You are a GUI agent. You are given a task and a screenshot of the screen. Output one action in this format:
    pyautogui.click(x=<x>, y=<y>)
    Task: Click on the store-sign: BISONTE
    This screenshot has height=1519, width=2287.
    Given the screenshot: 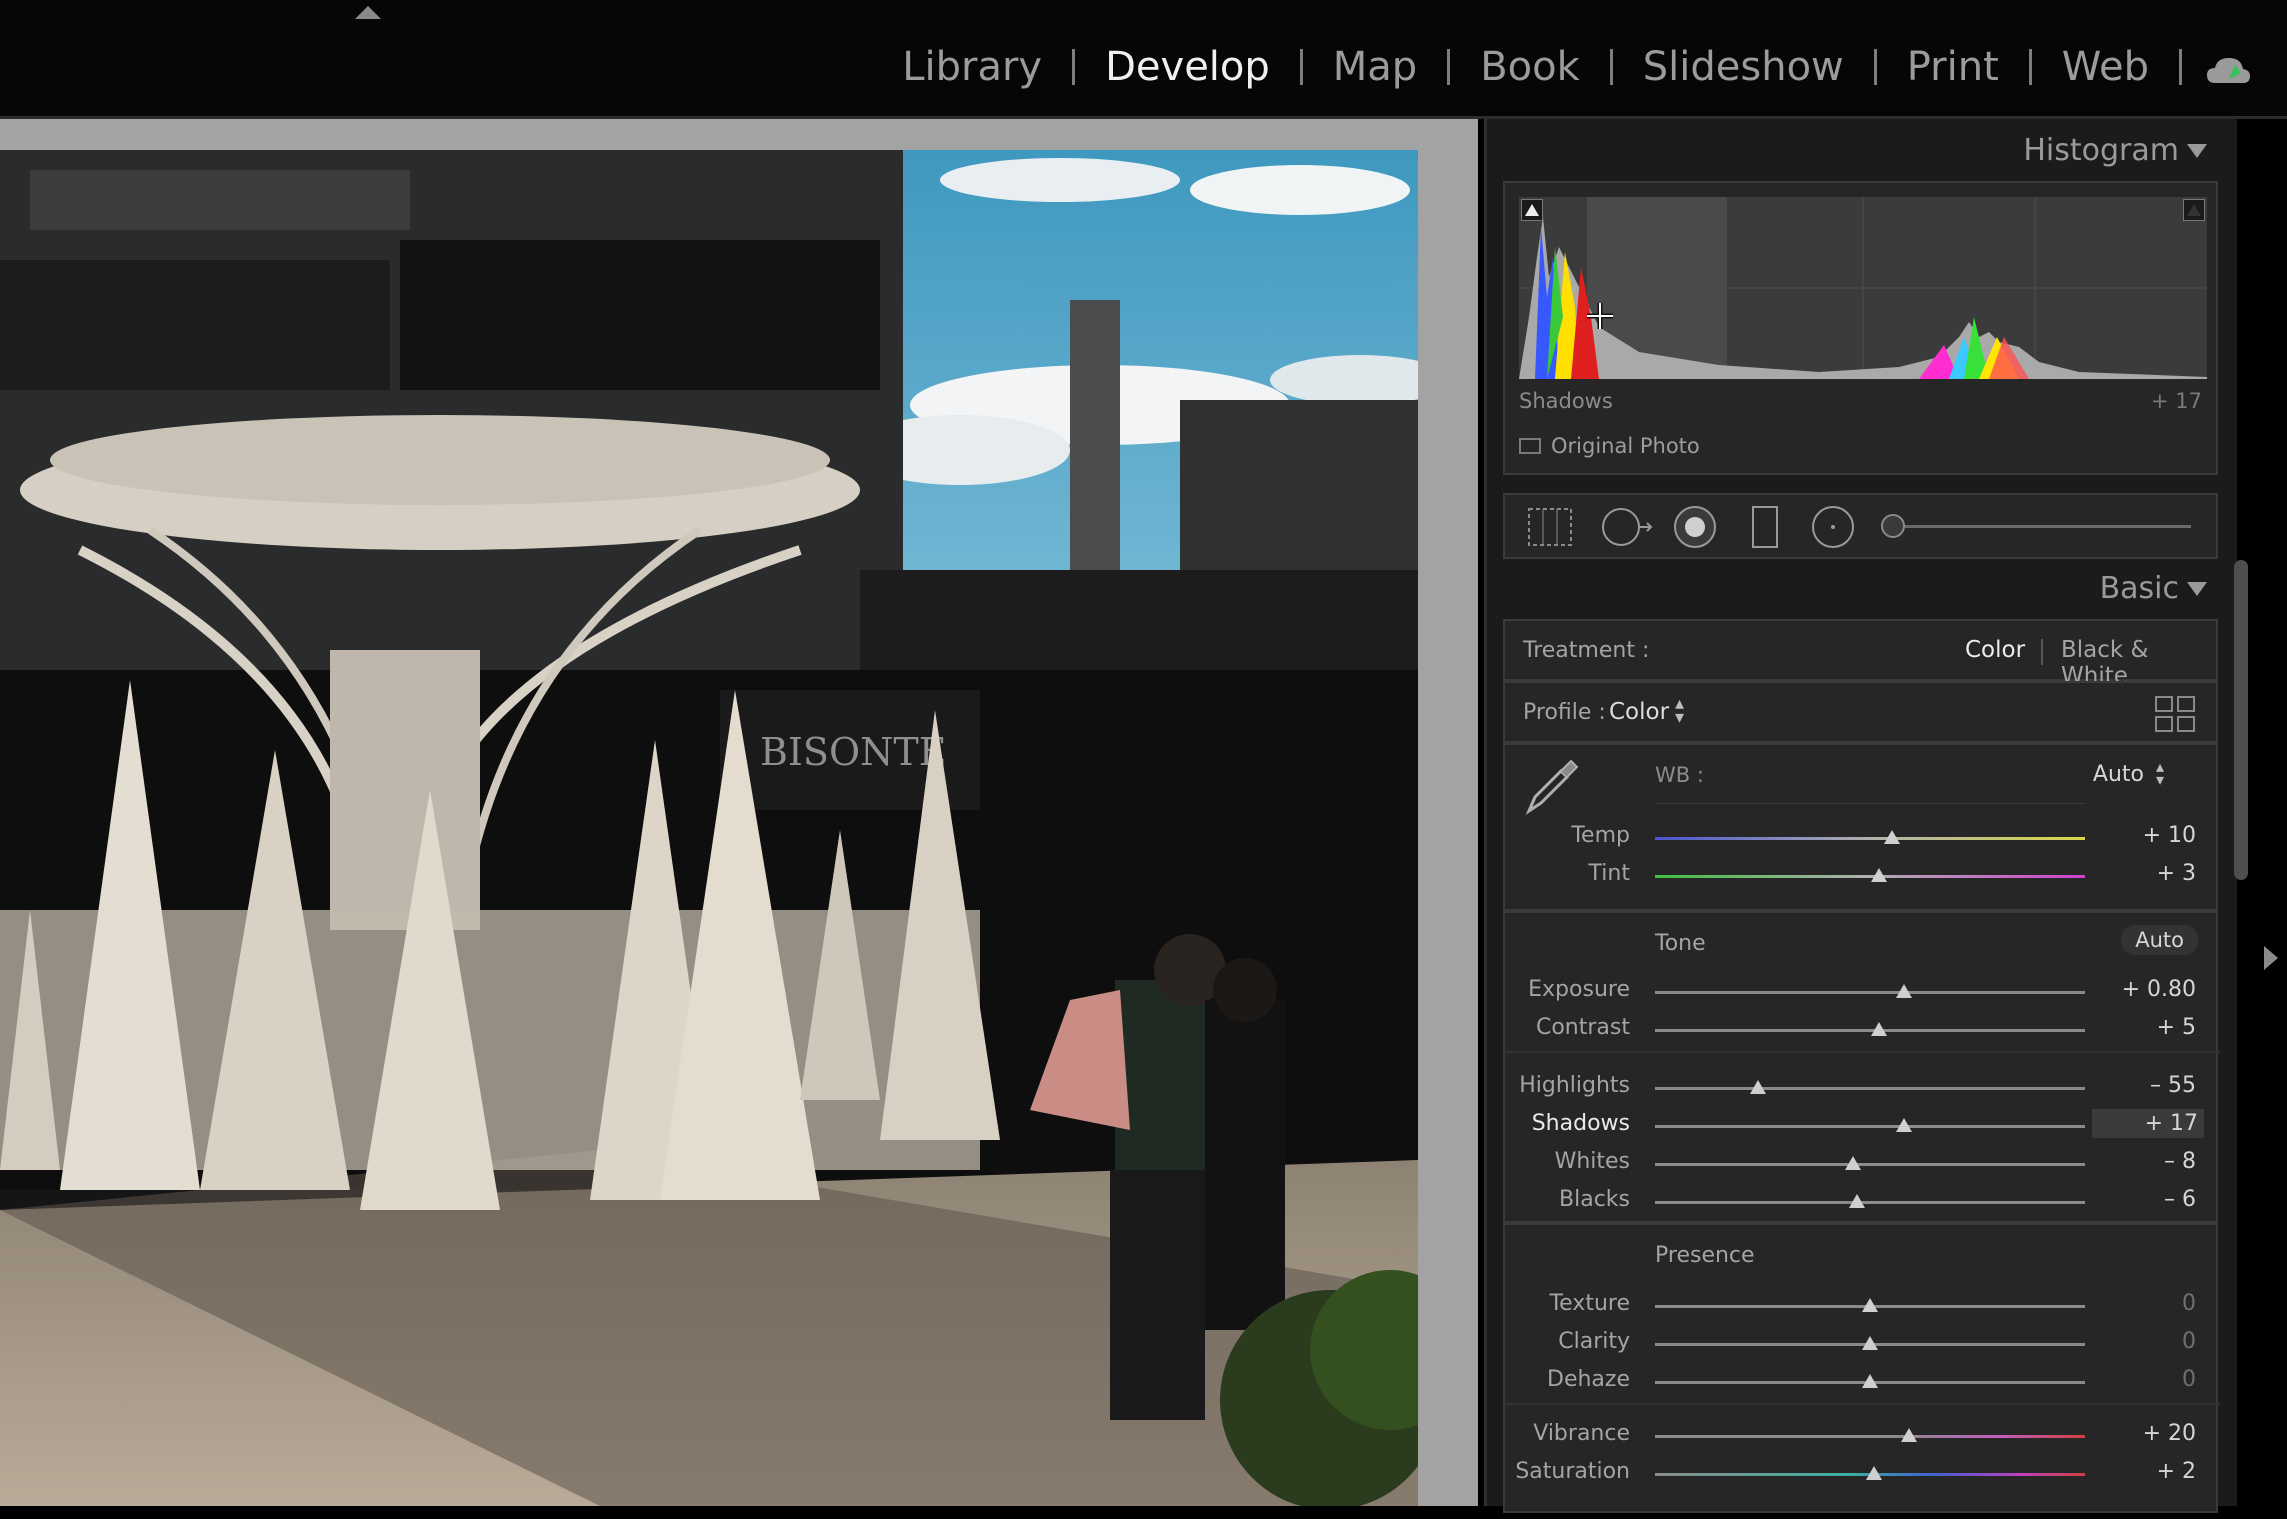 What is the action you would take?
    pyautogui.click(x=853, y=752)
    